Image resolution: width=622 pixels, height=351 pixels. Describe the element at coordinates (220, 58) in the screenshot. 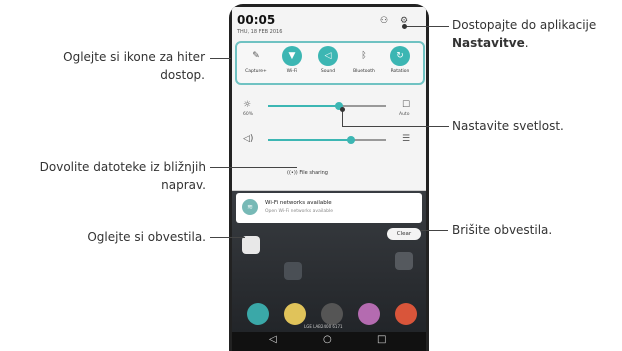

I see `callout-line-quick` at that location.